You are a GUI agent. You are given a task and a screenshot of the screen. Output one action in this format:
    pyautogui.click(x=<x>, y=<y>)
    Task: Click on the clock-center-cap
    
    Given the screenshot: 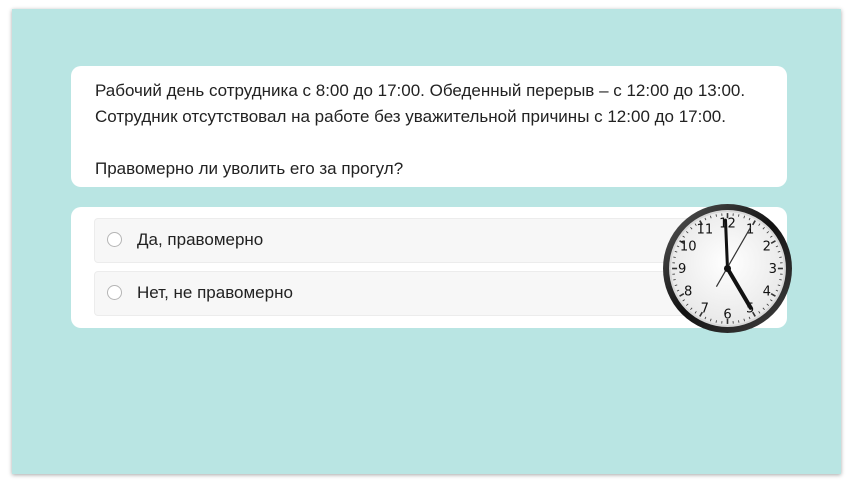 What is the action you would take?
    pyautogui.click(x=727, y=268)
    